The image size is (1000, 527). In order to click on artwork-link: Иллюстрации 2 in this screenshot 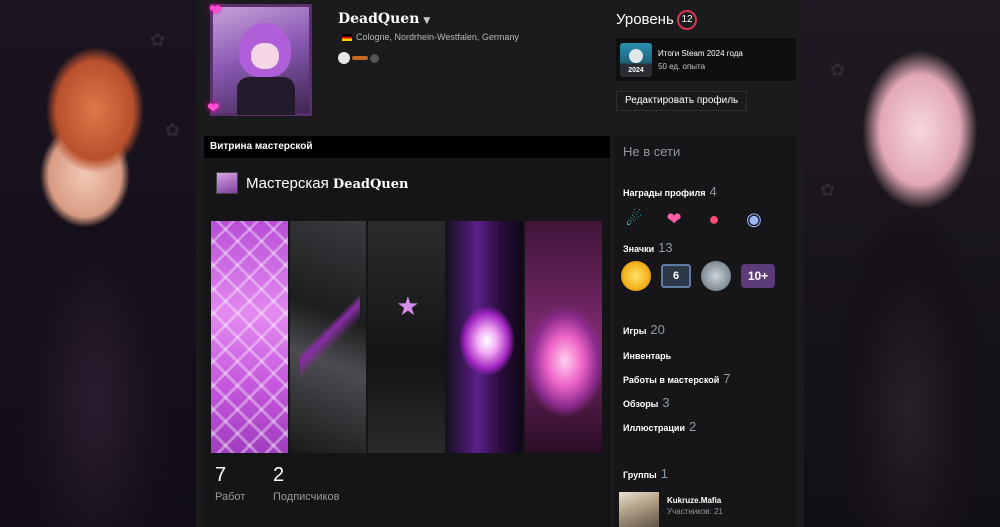, I will do `click(659, 426)`.